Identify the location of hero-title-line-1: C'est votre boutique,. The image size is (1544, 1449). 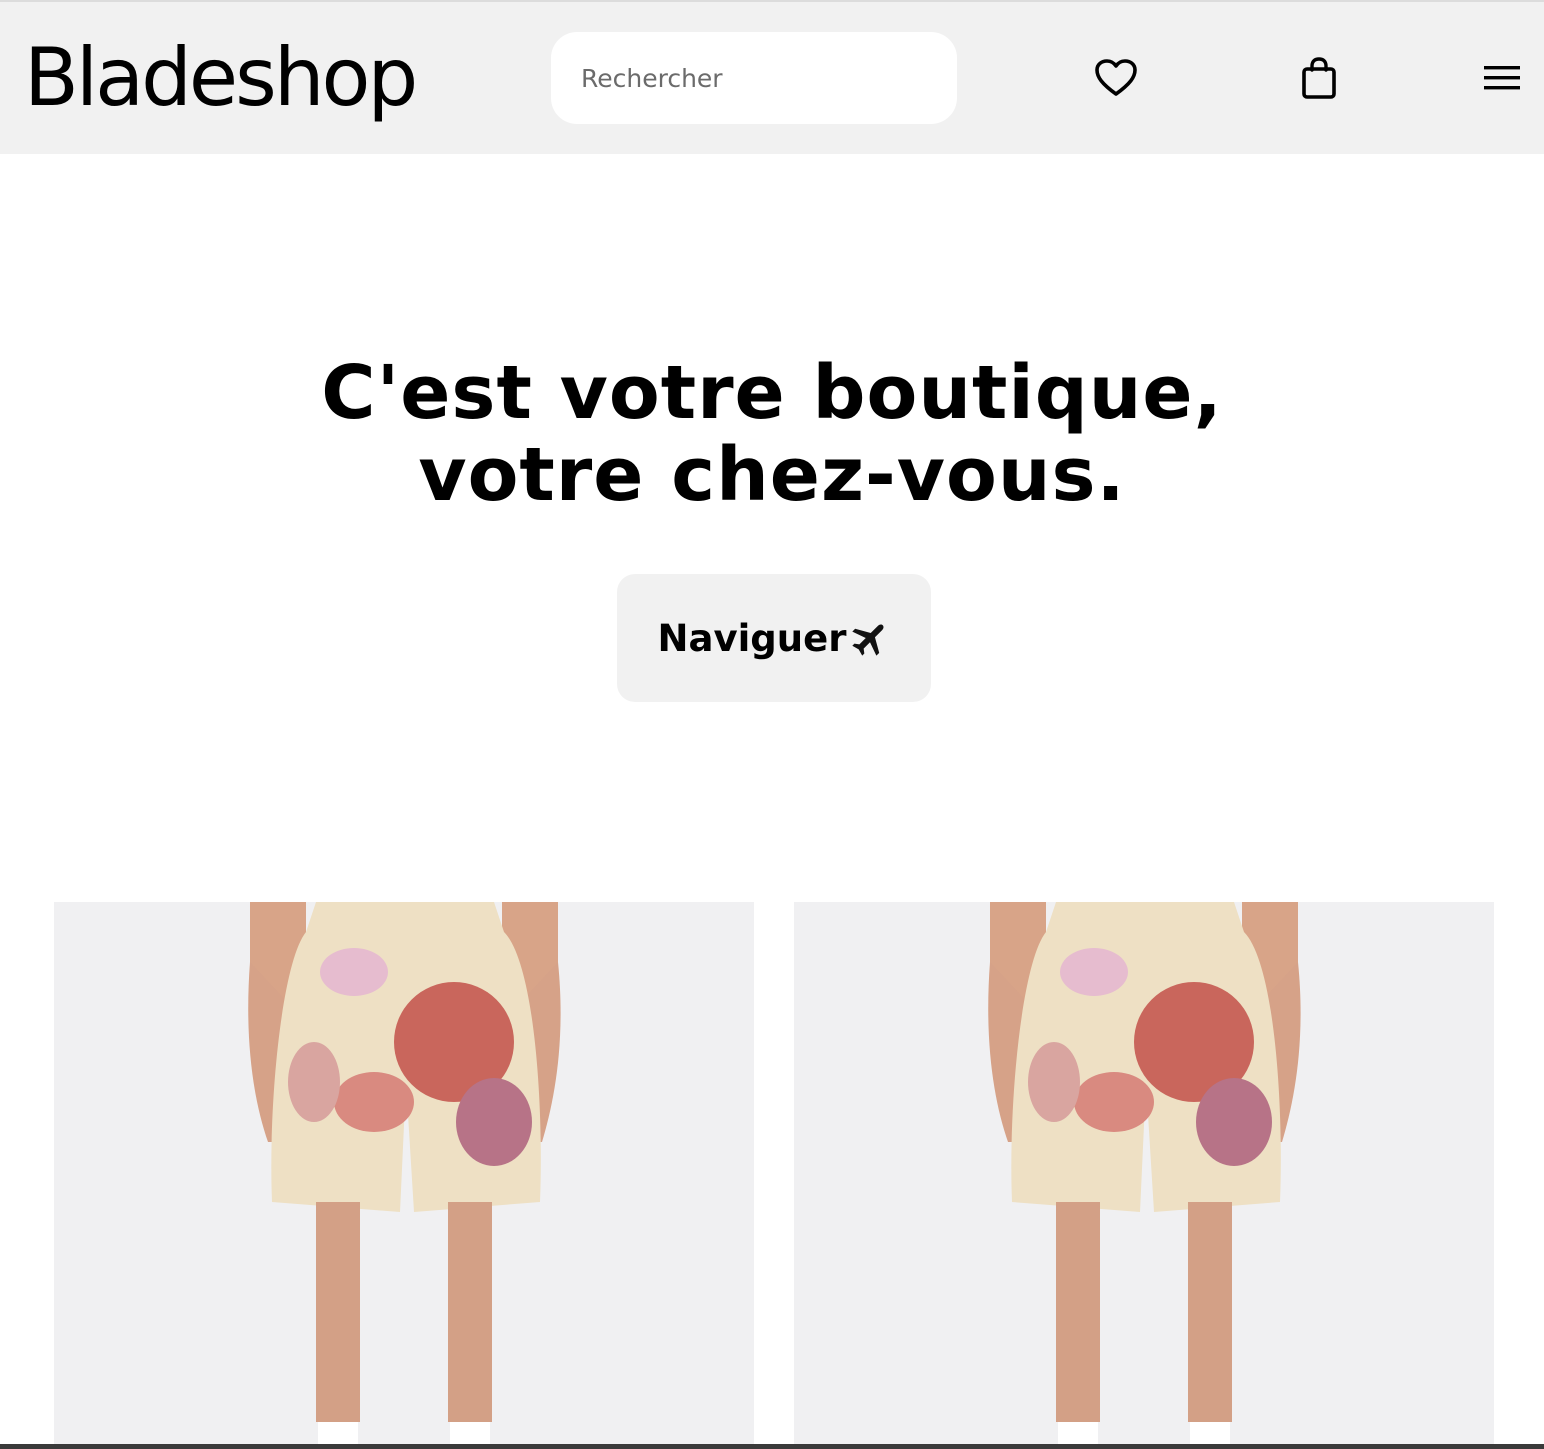
(772, 393).